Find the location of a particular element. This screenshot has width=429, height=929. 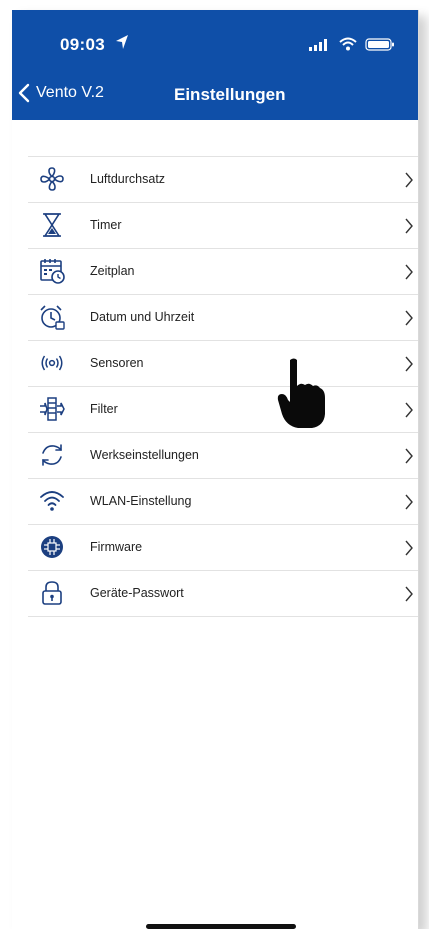

fan-icon is located at coordinates (52, 179).